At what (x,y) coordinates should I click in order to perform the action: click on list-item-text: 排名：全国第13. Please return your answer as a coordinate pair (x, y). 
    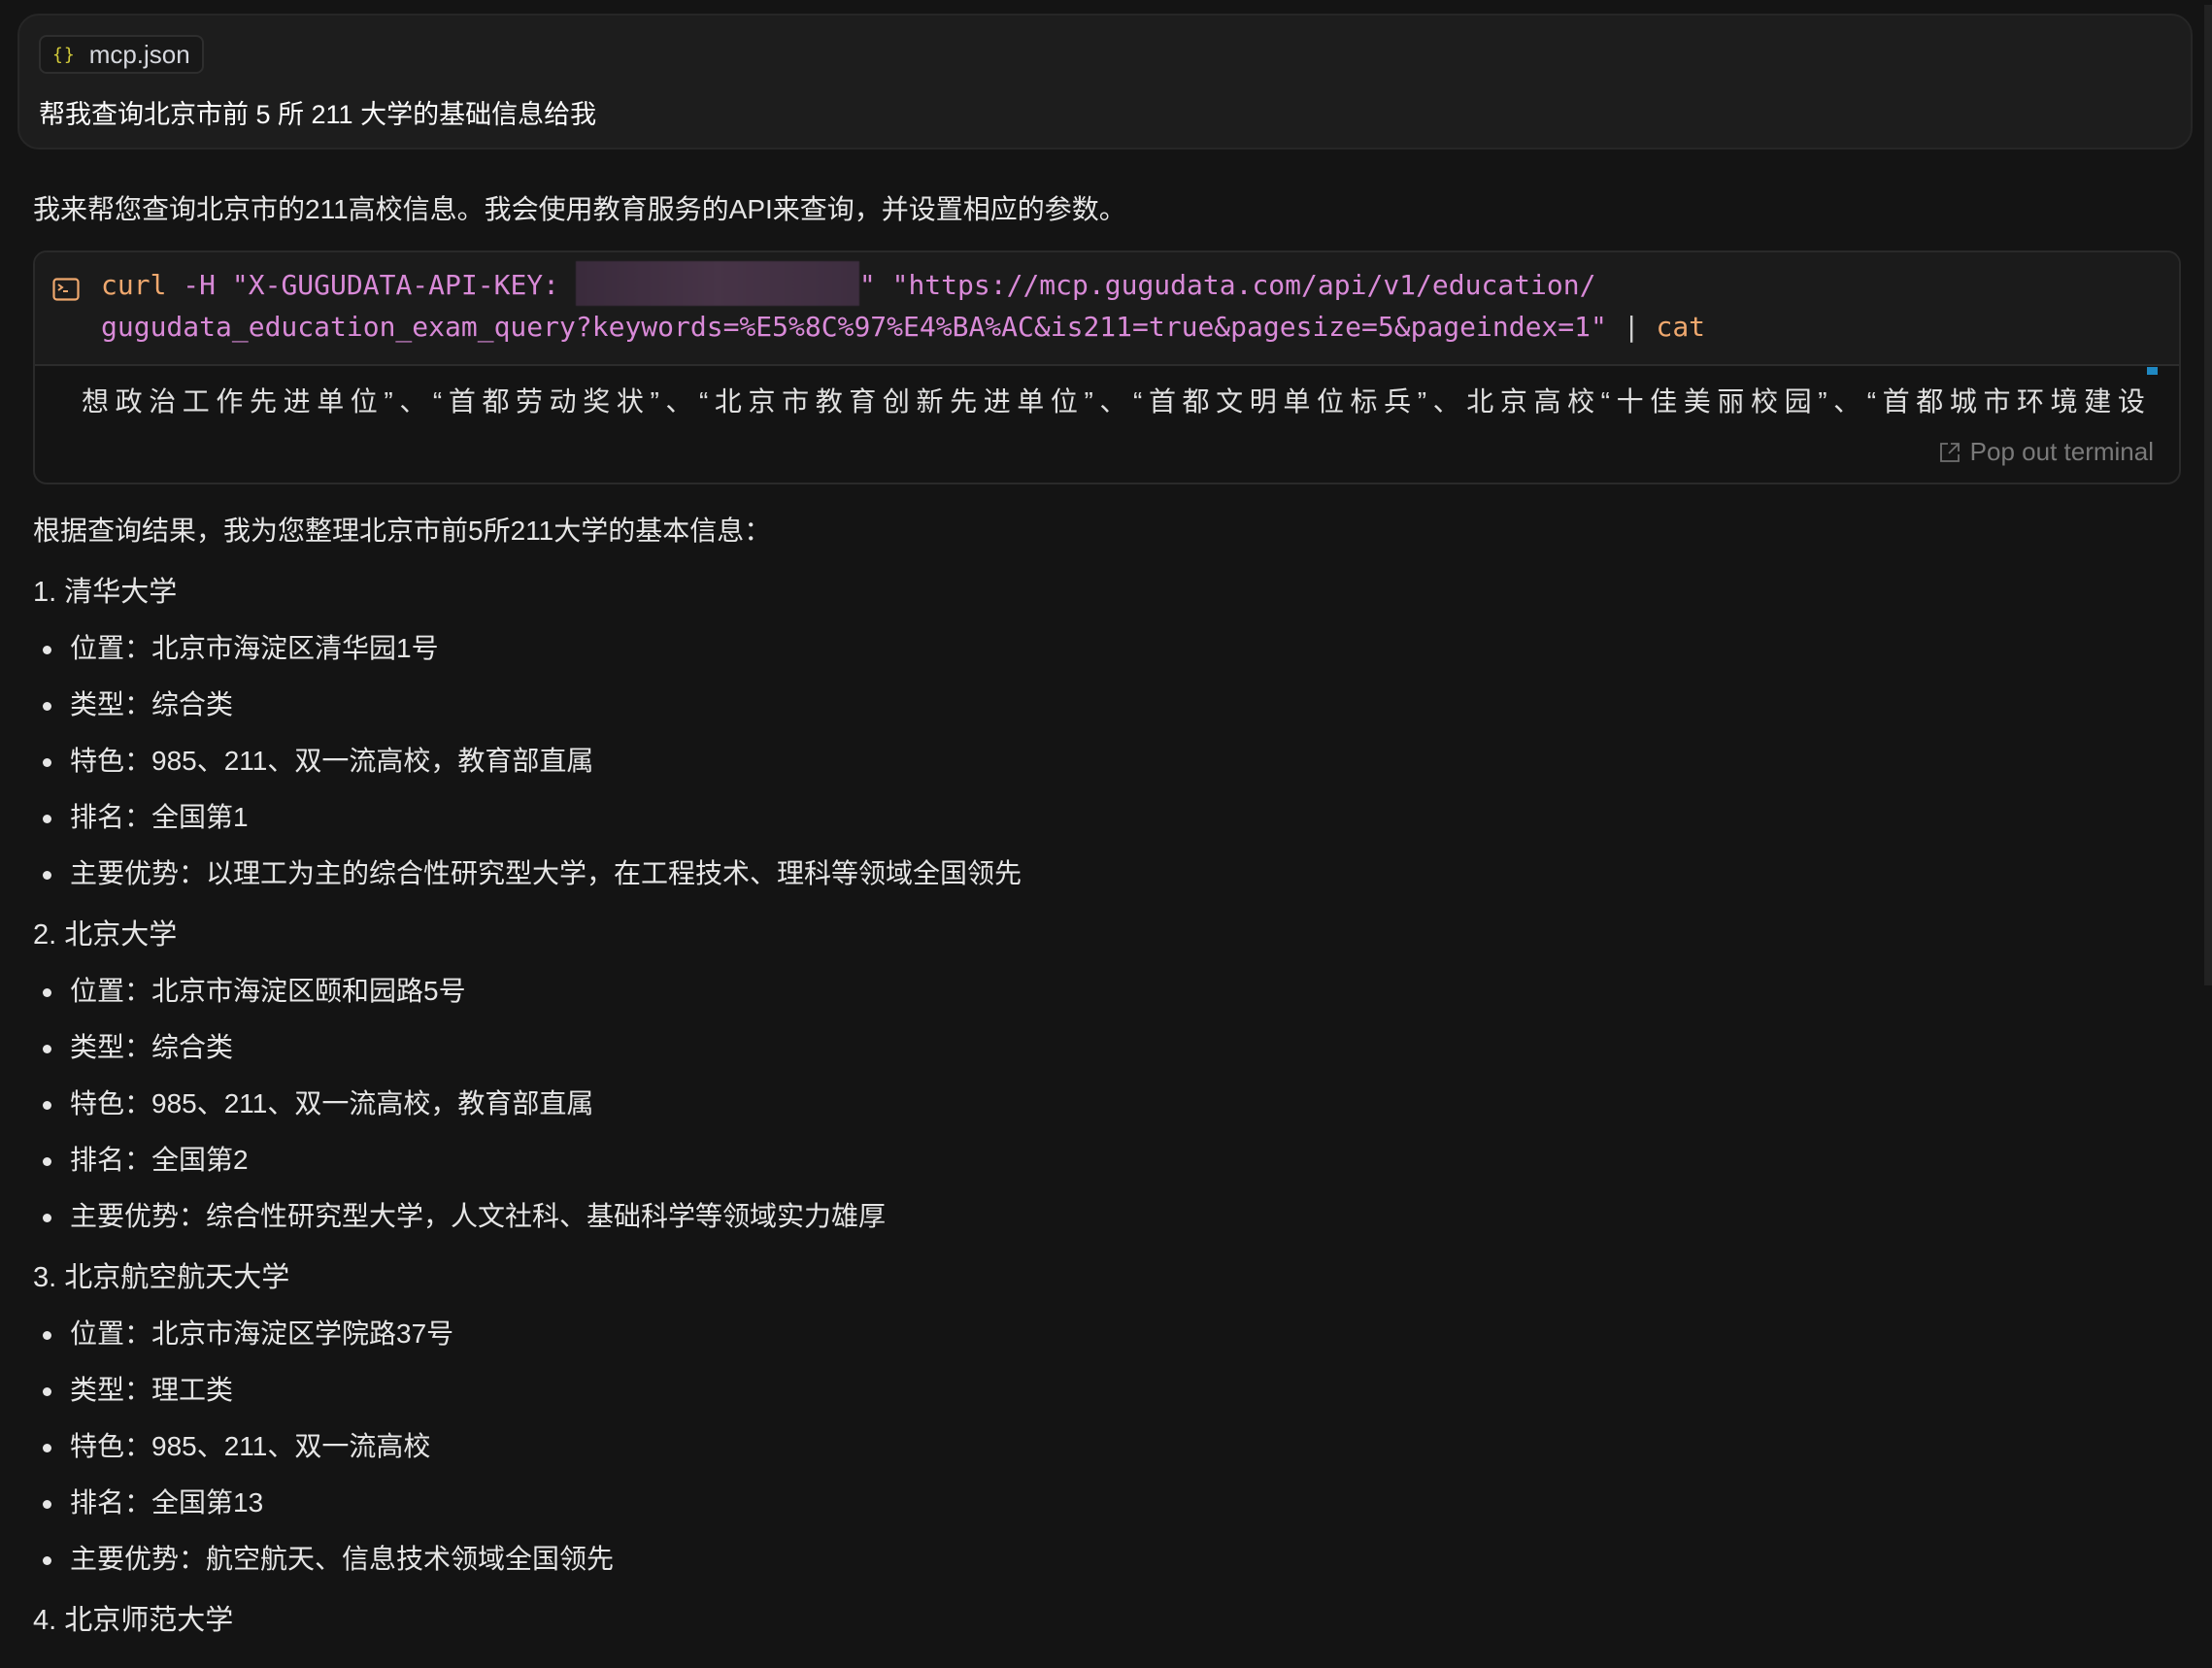
    Looking at the image, I should click on (167, 1503).